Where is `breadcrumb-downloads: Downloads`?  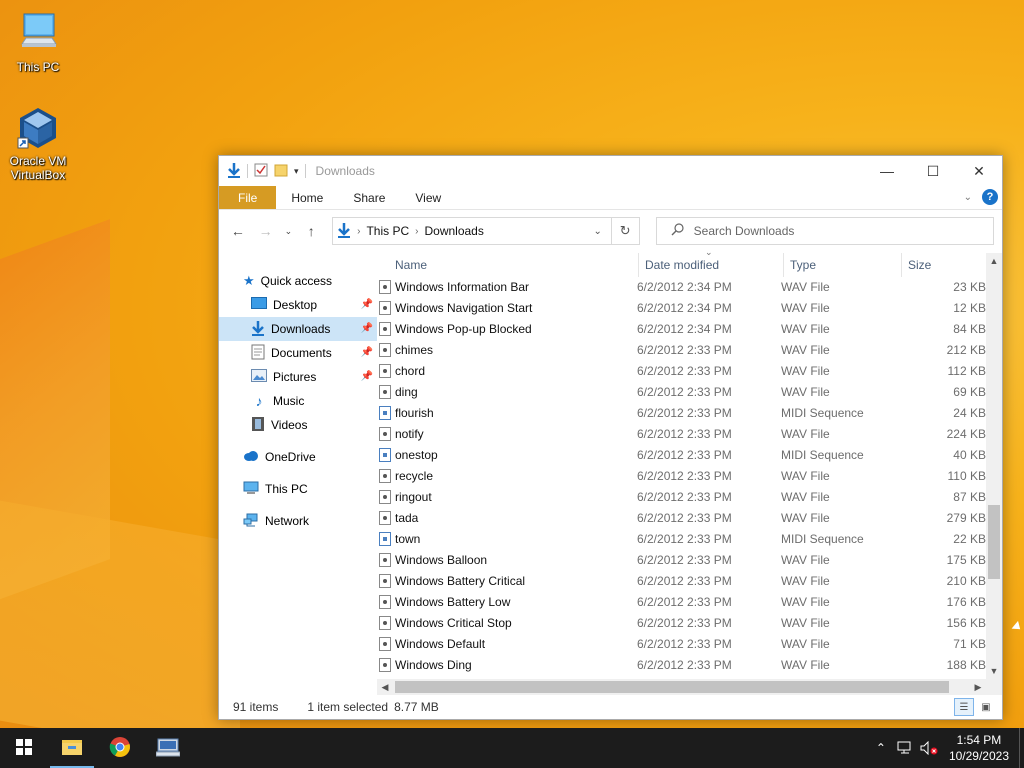
breadcrumb-downloads: Downloads is located at coordinates (453, 231).